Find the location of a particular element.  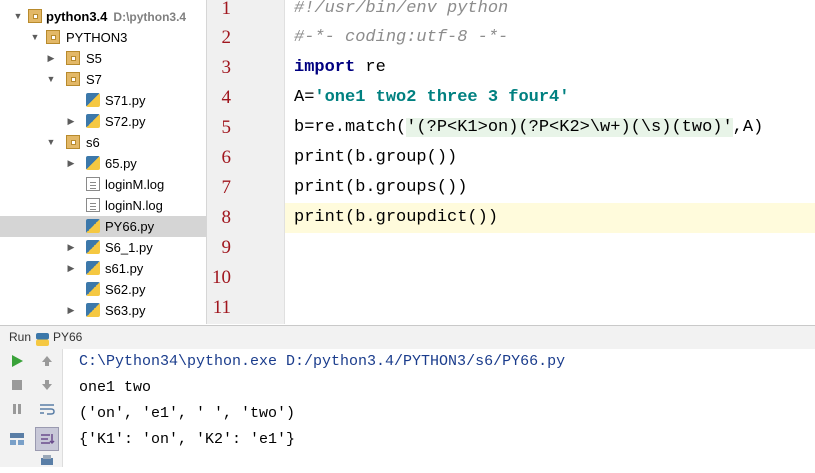

stop-button is located at coordinates (17, 387).